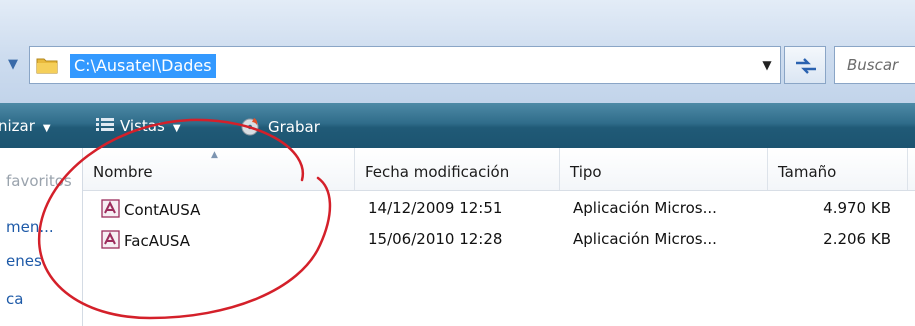 This screenshot has width=915, height=326. Describe the element at coordinates (105, 124) in the screenshot. I see `views-icon` at that location.